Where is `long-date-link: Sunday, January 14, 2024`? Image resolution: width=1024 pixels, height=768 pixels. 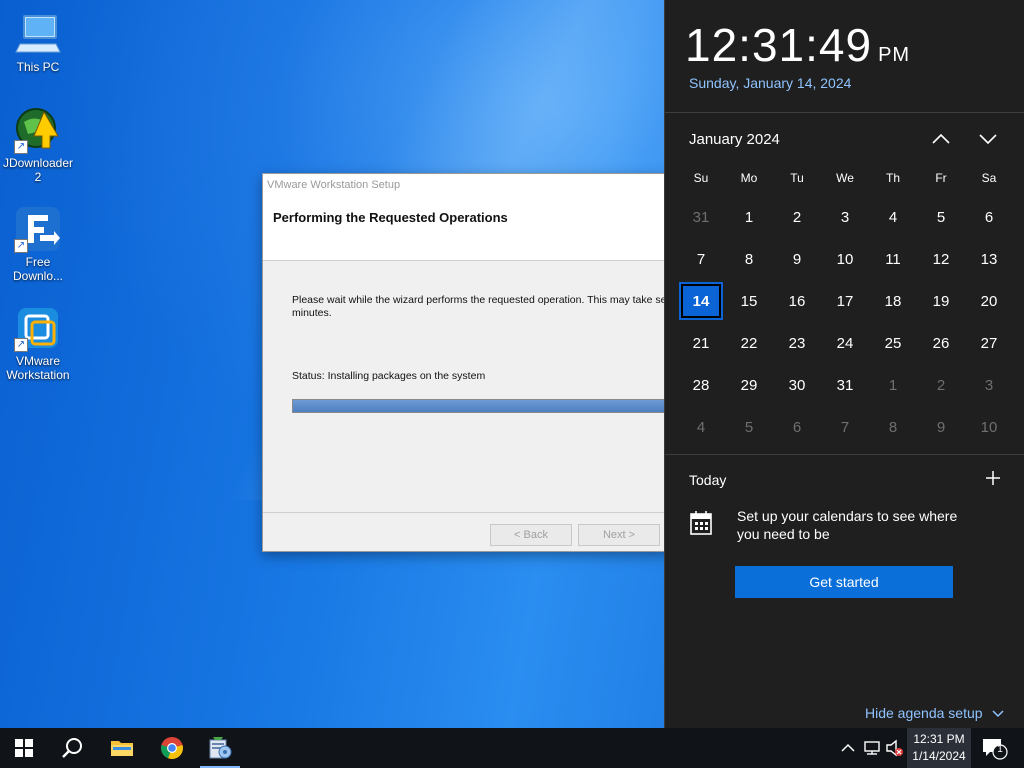
long-date-link: Sunday, January 14, 2024 is located at coordinates (770, 83).